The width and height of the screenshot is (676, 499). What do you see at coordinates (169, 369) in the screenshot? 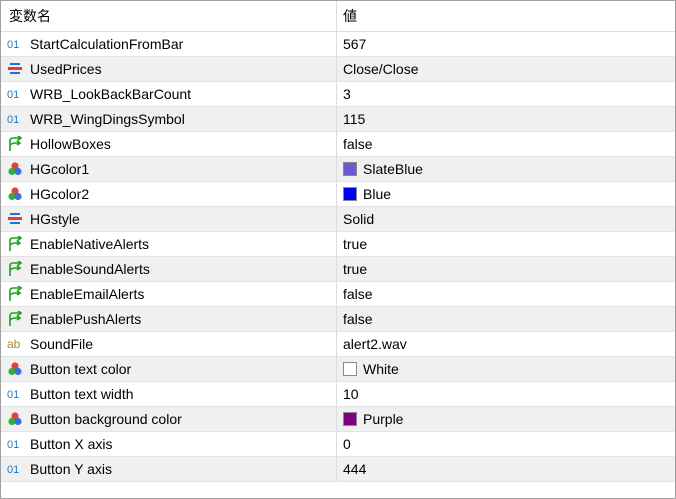
I see `property-name-cell: Button text color` at bounding box center [169, 369].